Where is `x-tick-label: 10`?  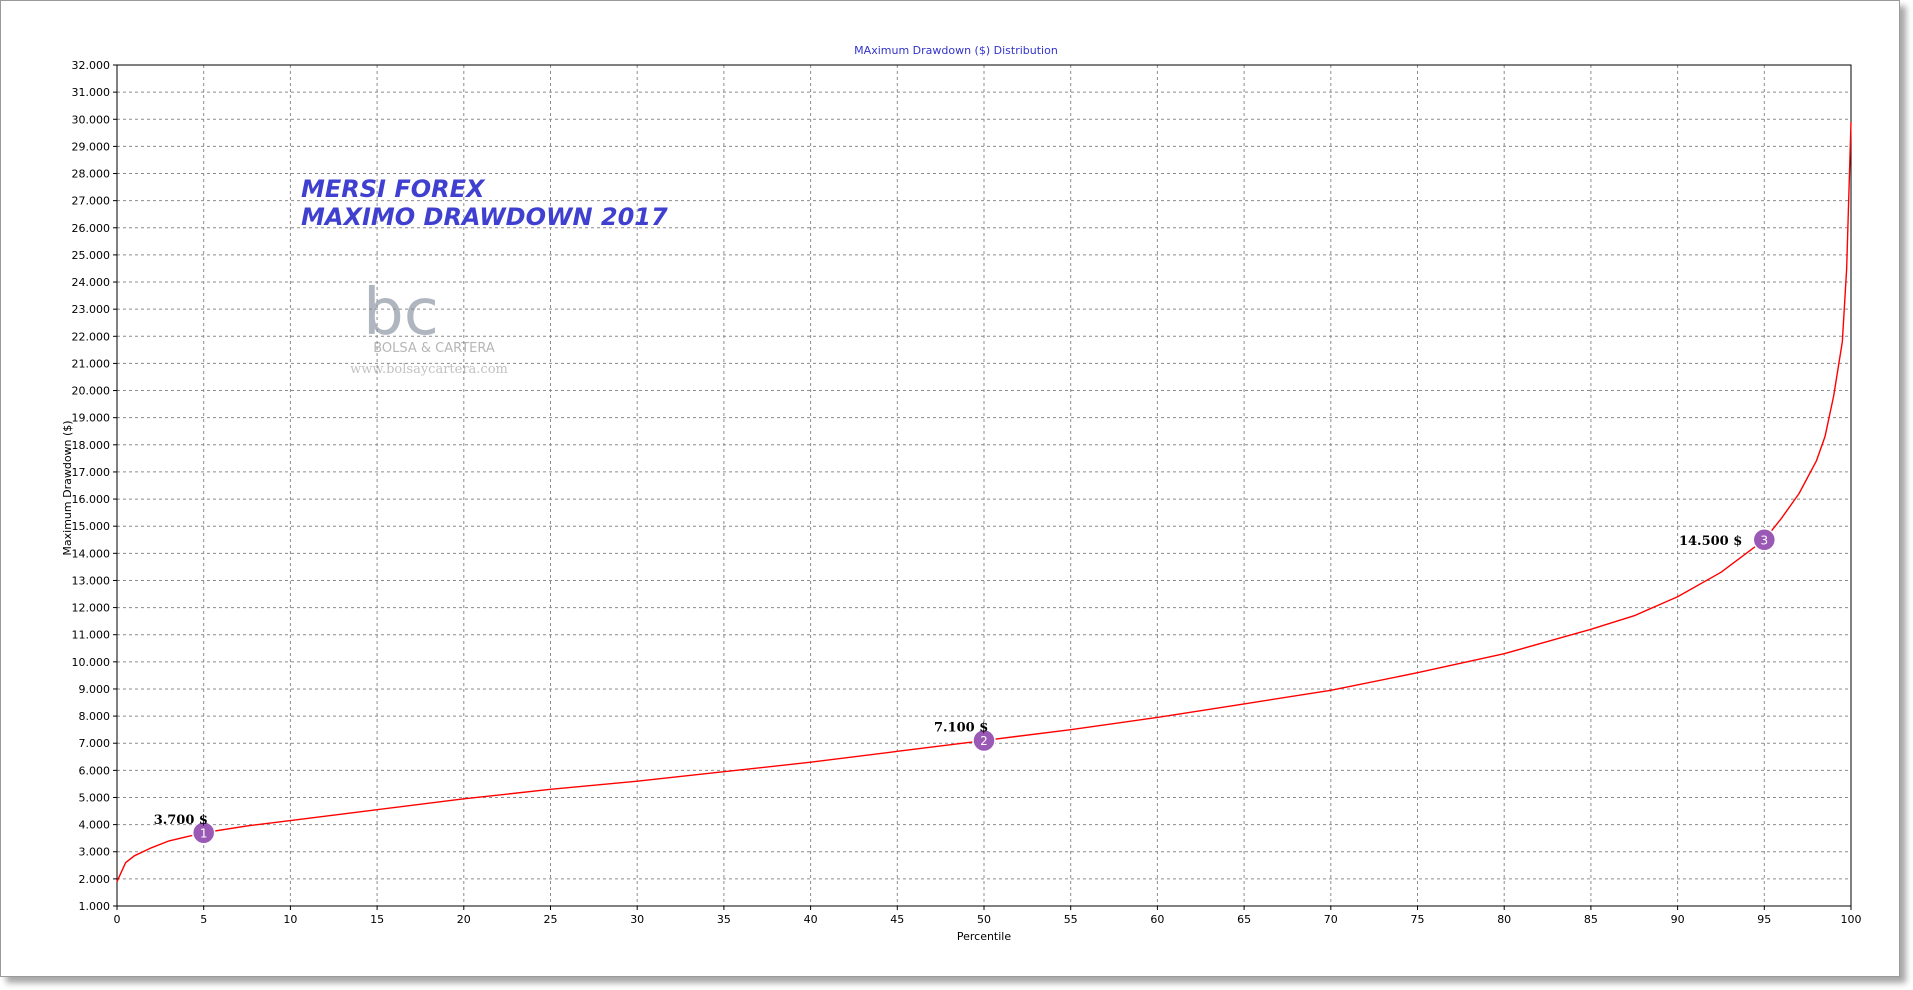 x-tick-label: 10 is located at coordinates (290, 919).